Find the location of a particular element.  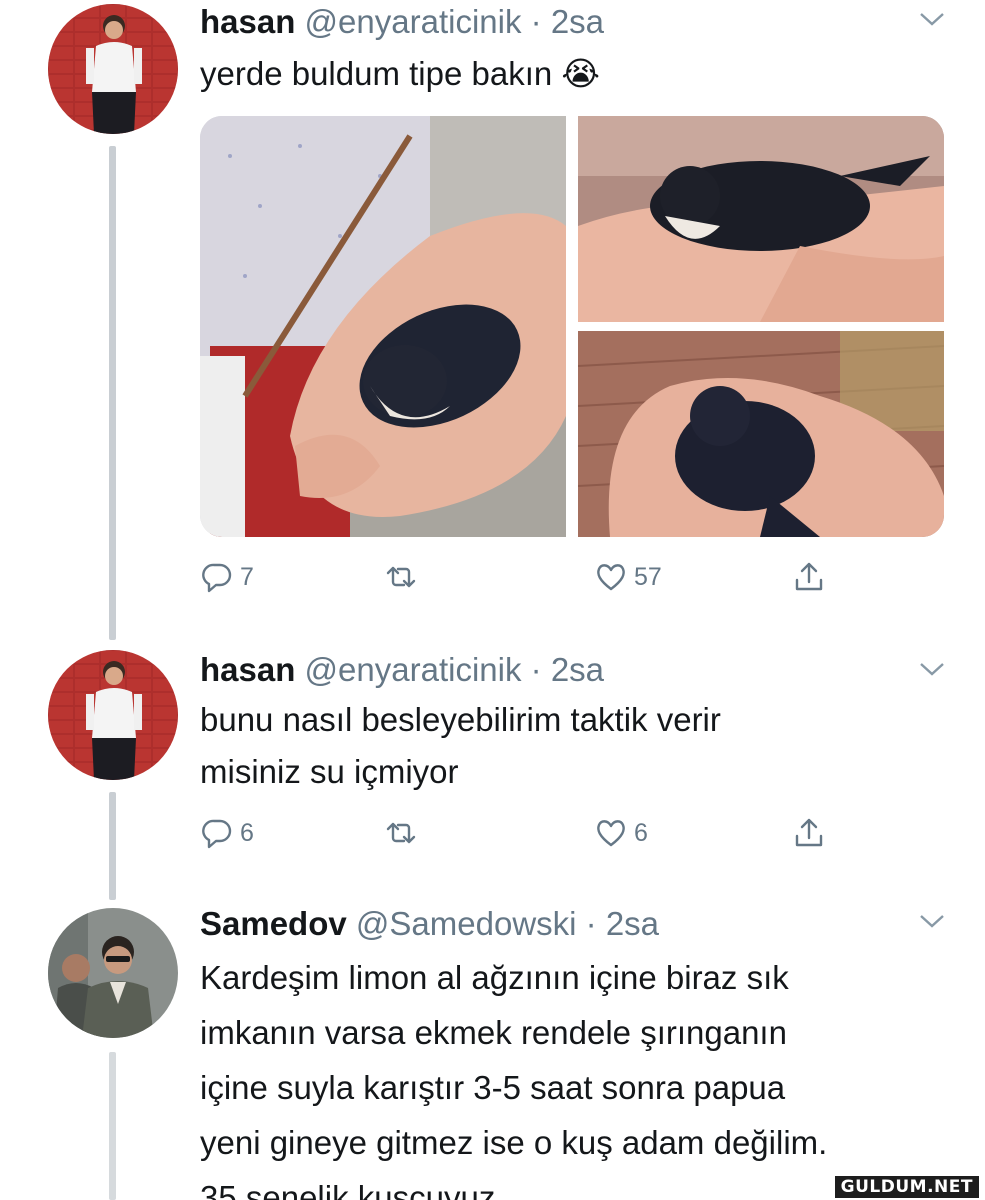

tweet-text-line: bunu nasıl besleyebilirim taktik verir is located at coordinates (460, 719).